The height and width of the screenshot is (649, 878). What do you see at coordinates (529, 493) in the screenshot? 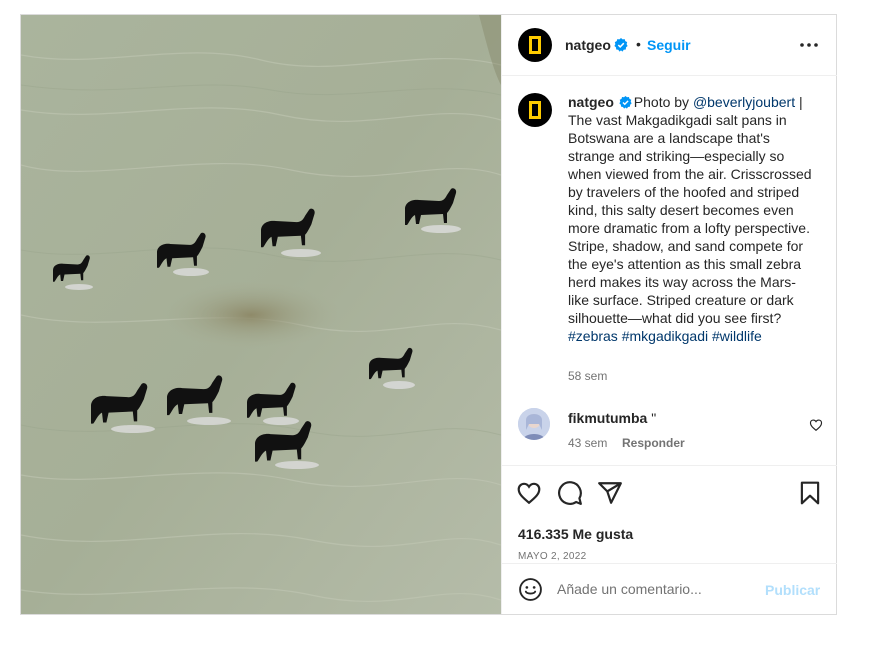
I see `heart-icon` at bounding box center [529, 493].